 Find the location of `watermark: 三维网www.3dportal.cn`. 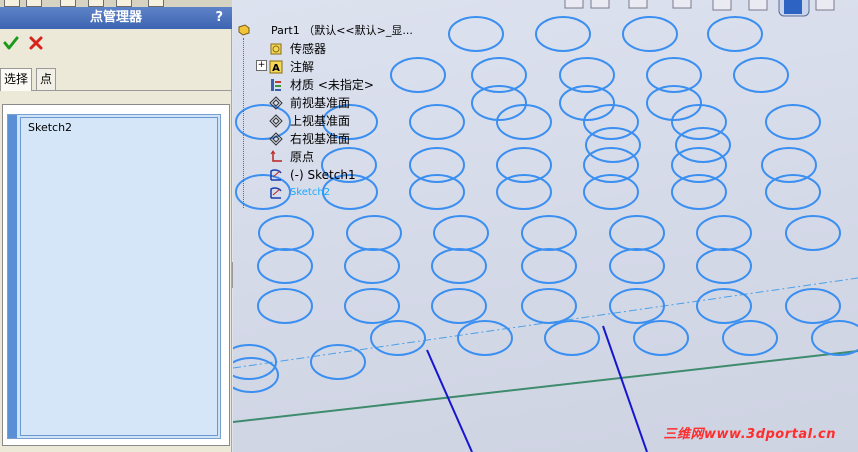

watermark: 三维网www.3dportal.cn is located at coordinates (749, 434).